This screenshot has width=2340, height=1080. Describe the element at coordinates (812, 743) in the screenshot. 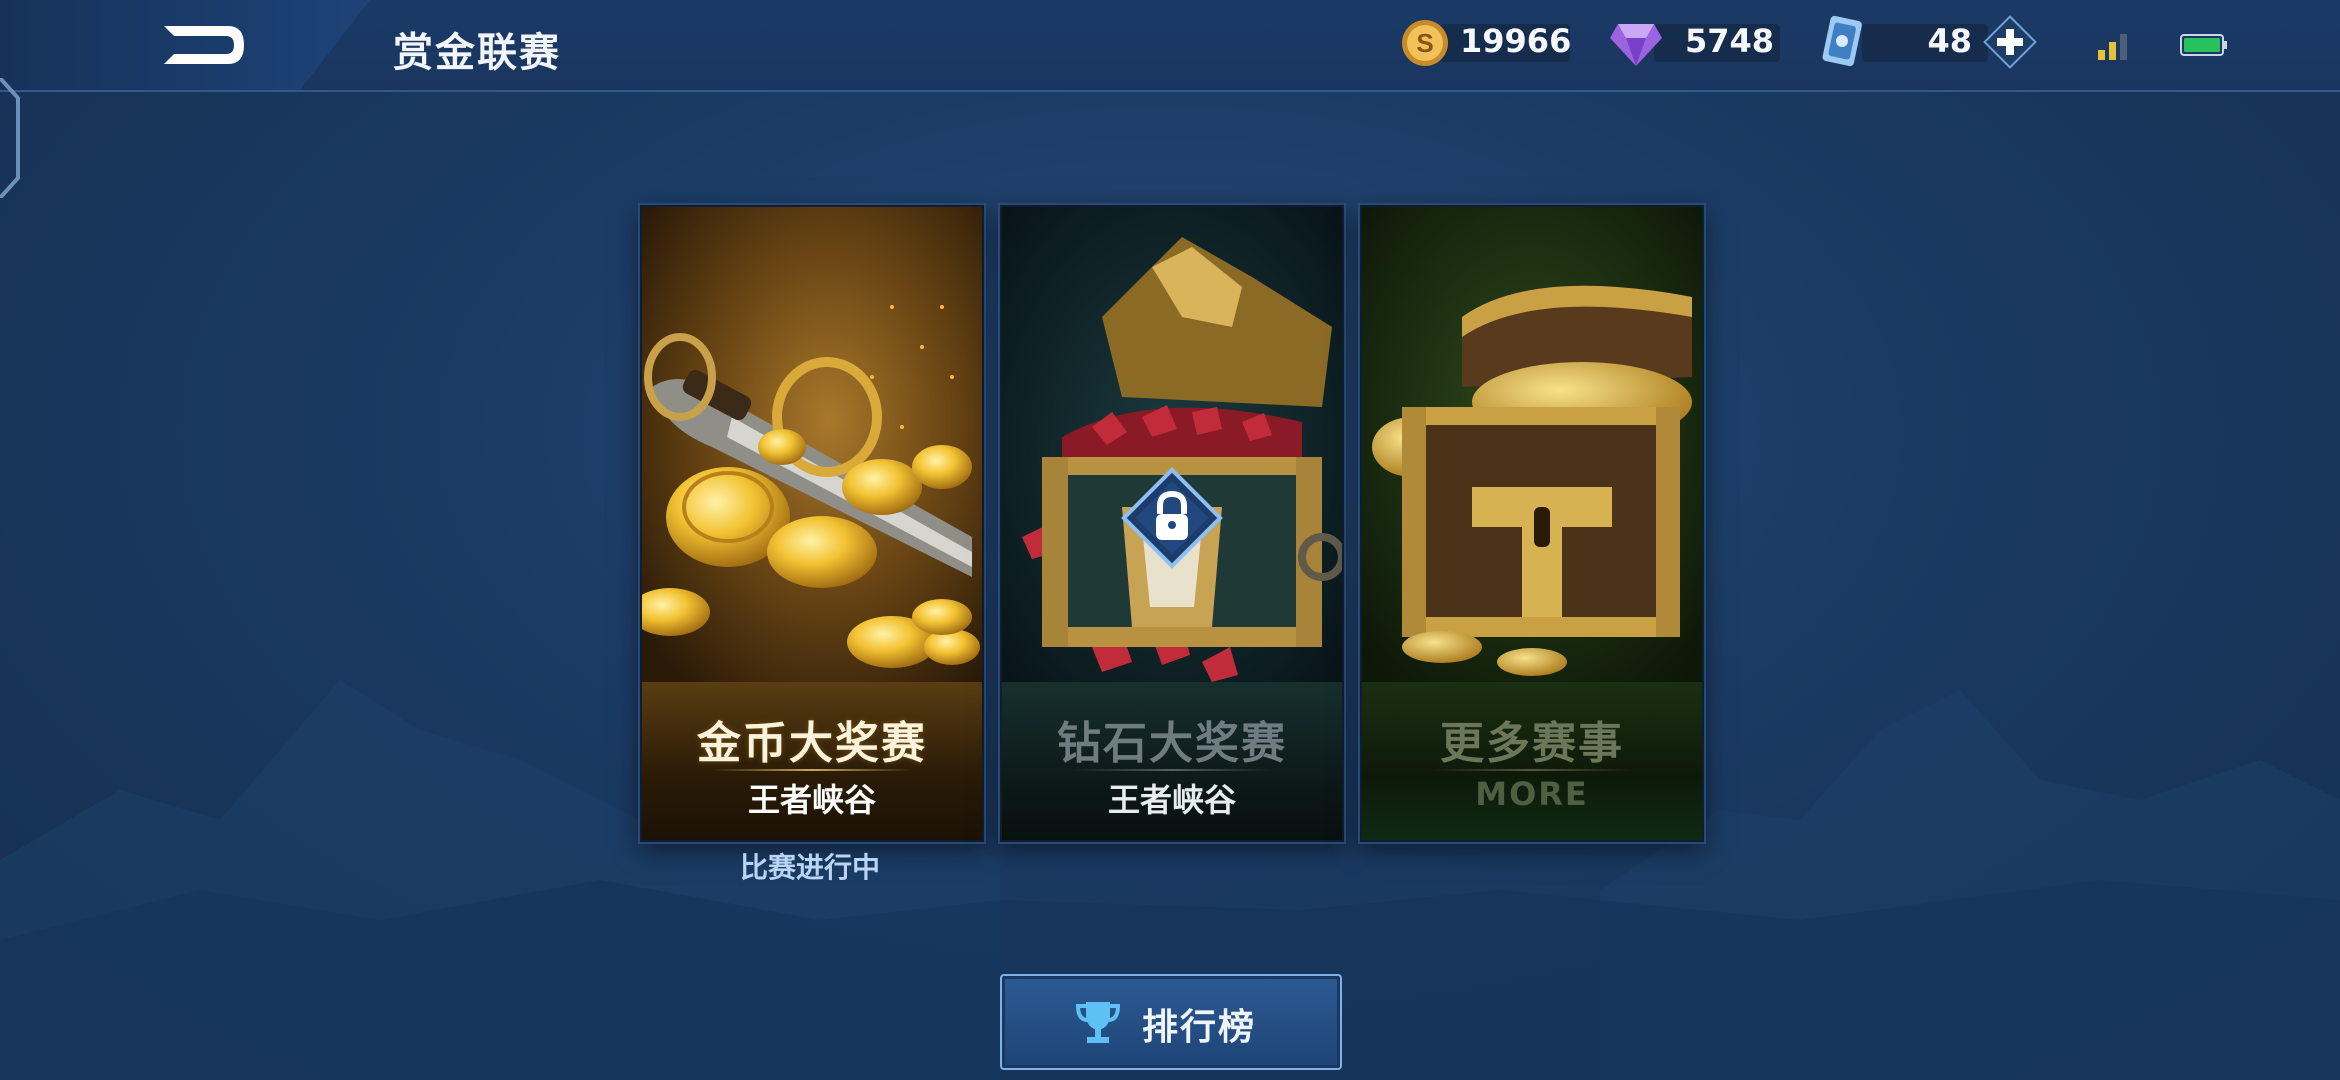

I see `card-title: 金币大奖赛` at that location.